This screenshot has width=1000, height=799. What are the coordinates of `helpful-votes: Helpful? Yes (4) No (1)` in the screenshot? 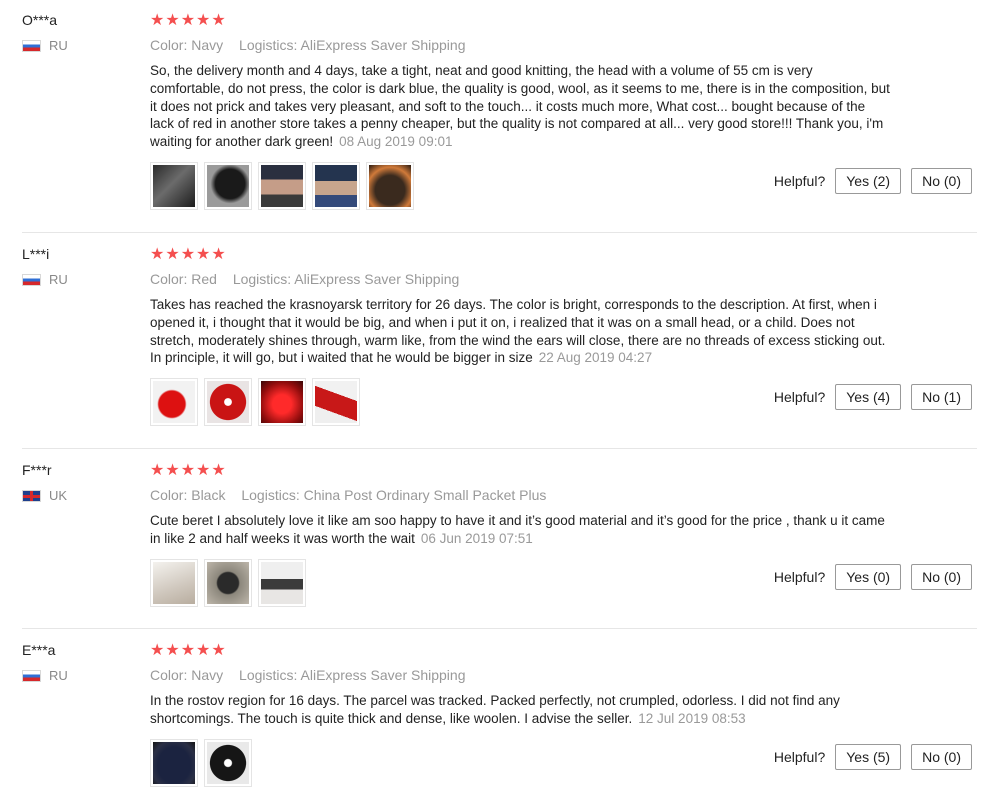 It's located at (873, 397).